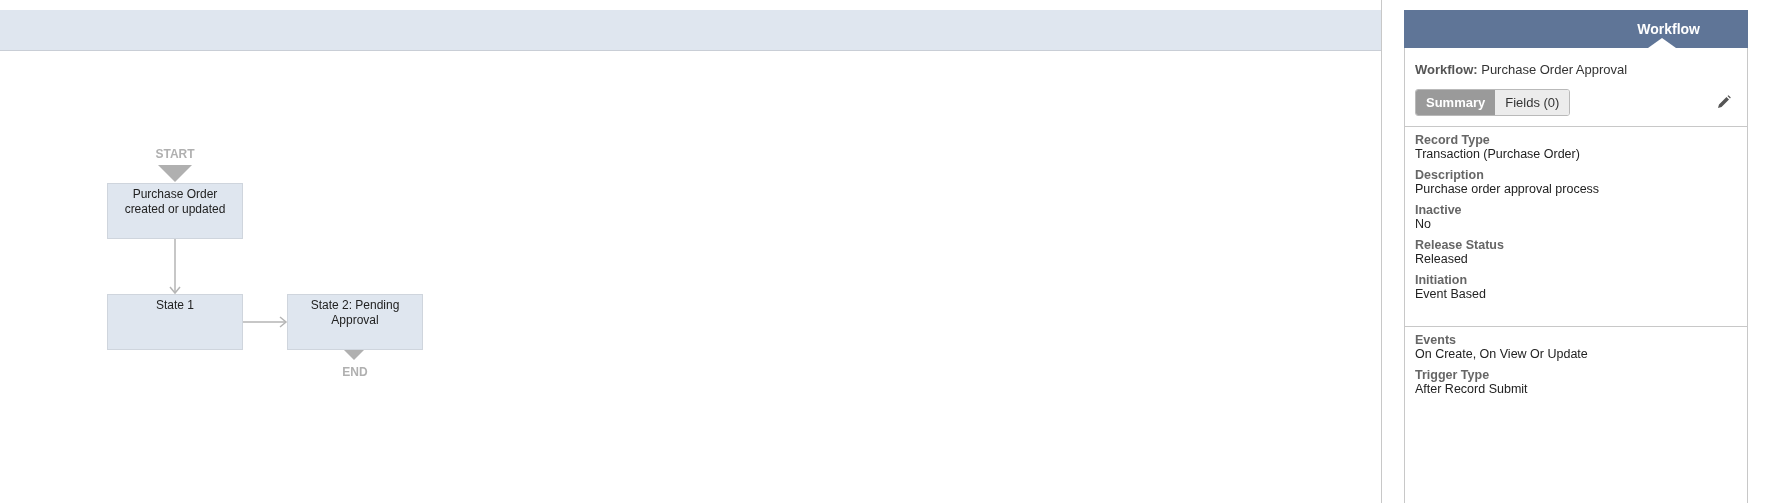 The height and width of the screenshot is (503, 1768). I want to click on field-value: Purchase order approval process, so click(1508, 189).